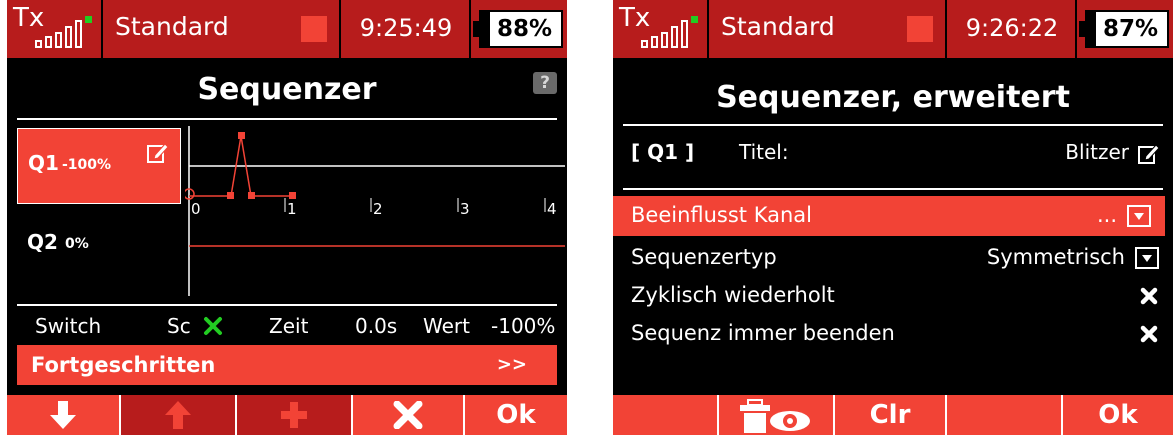 This screenshot has height=435, width=1173. Describe the element at coordinates (378, 209) in the screenshot. I see `graph-tick-label: 2` at that location.